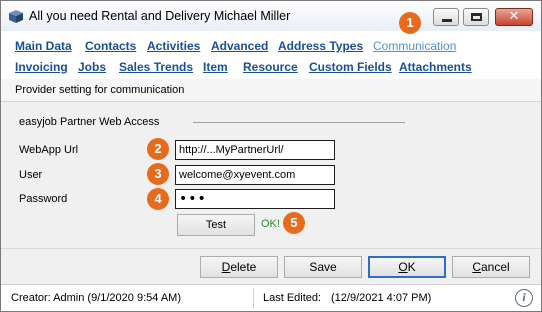 This screenshot has height=312, width=542. Describe the element at coordinates (410, 23) in the screenshot. I see `callout-marker-1: 1` at that location.